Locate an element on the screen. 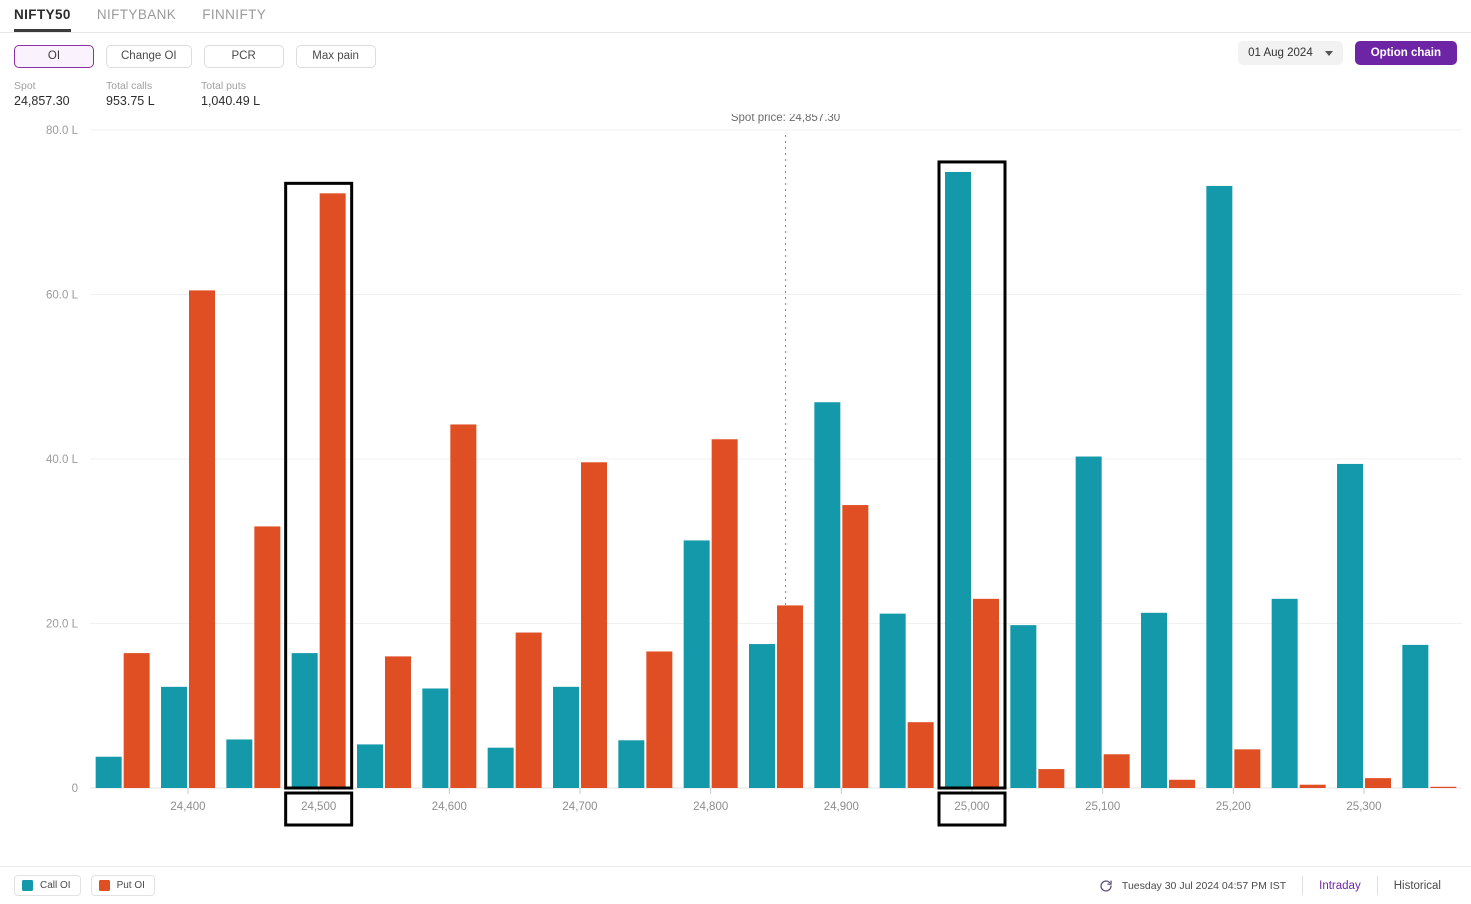 The image size is (1471, 904). x-axis-tick-label: 24,500 is located at coordinates (318, 807).